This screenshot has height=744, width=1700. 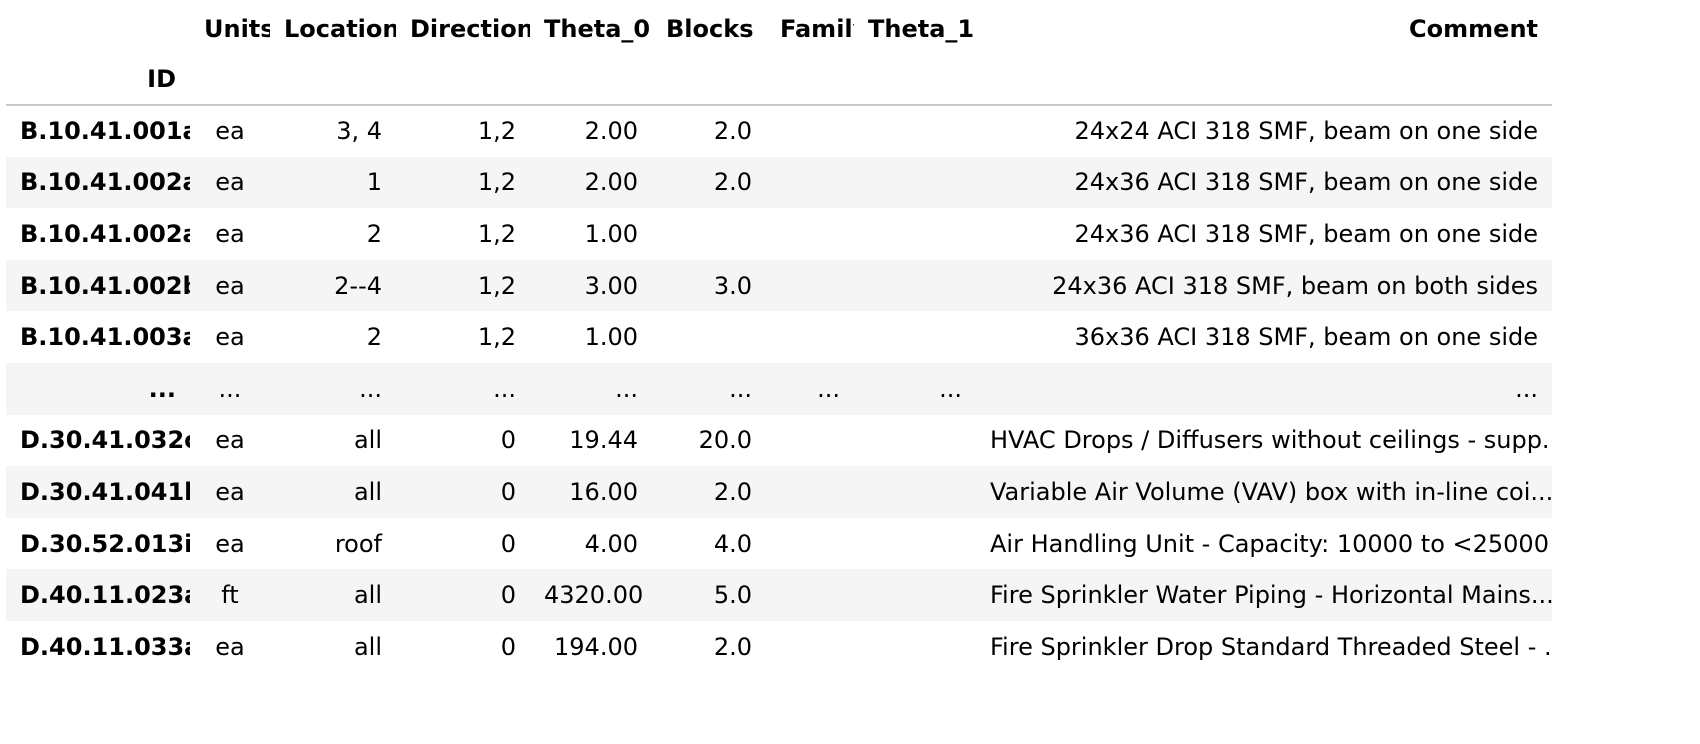 What do you see at coordinates (105, 491) in the screenshot?
I see `row-id: D.30.41.041b` at bounding box center [105, 491].